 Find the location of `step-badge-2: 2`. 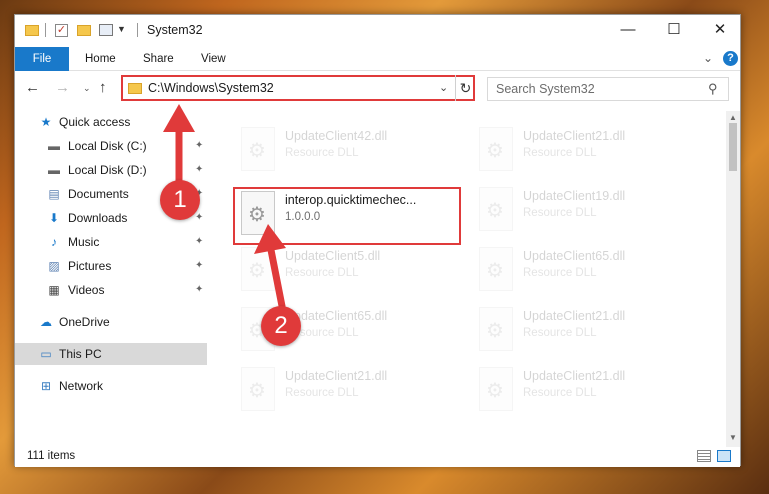

step-badge-2: 2 is located at coordinates (281, 326).